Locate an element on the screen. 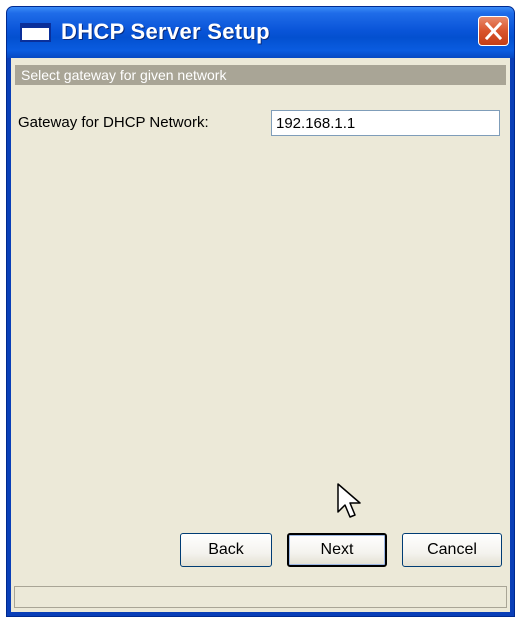 This screenshot has height=623, width=521. close-x-icon is located at coordinates (493, 31).